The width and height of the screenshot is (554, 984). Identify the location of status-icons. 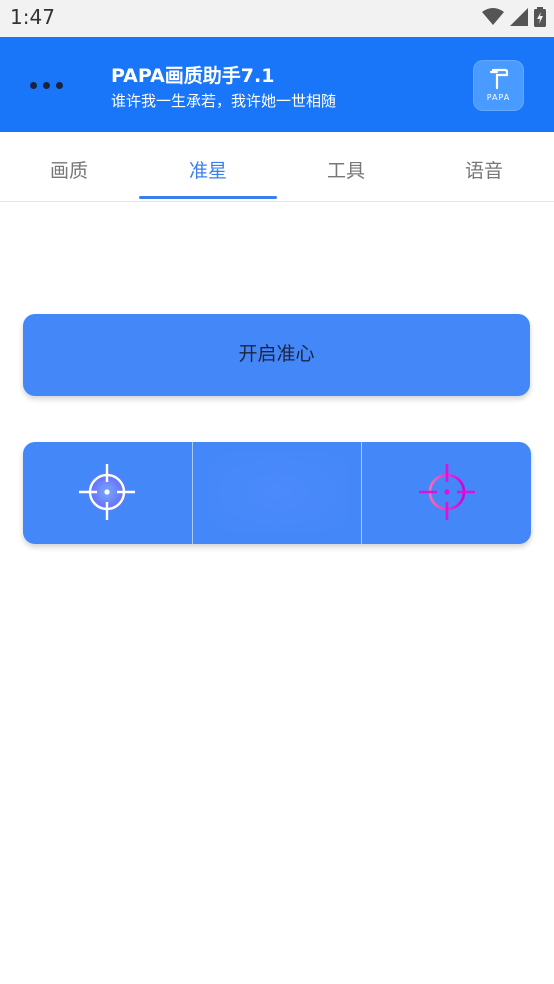
(514, 17).